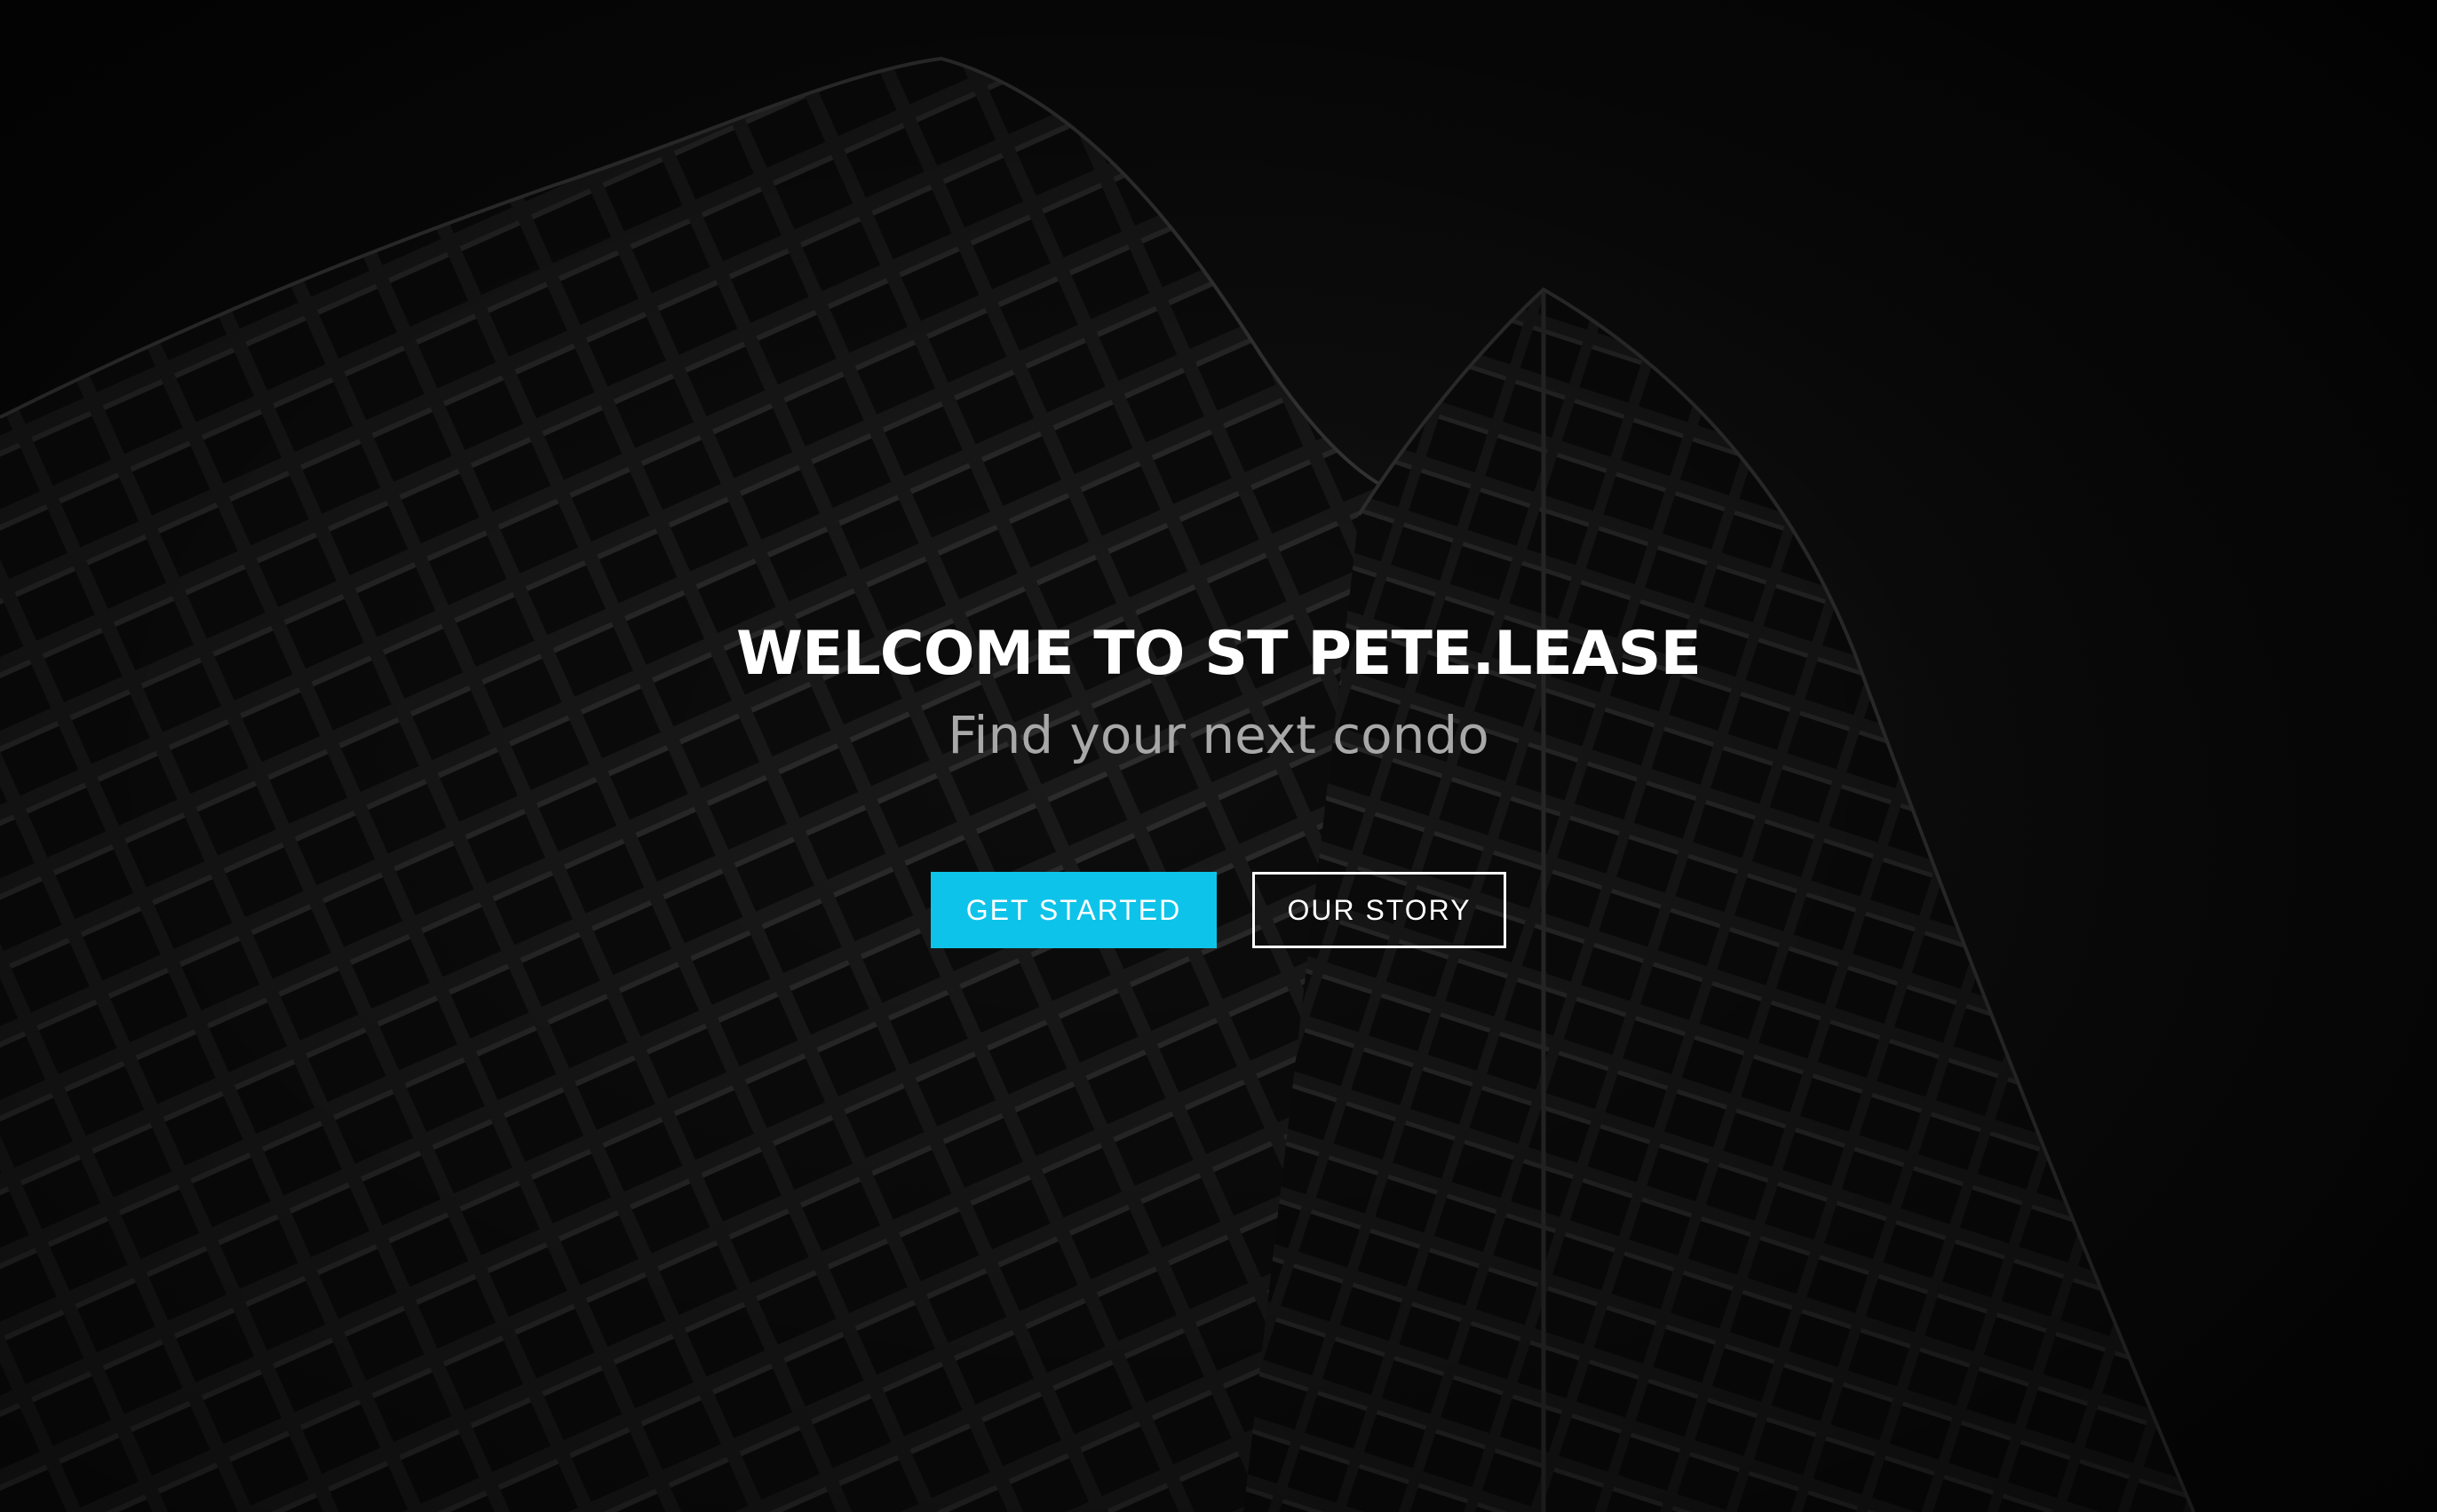 The image size is (2437, 1512). I want to click on hero-title: WELCOME TO ST PETE.LEASE, so click(1219, 654).